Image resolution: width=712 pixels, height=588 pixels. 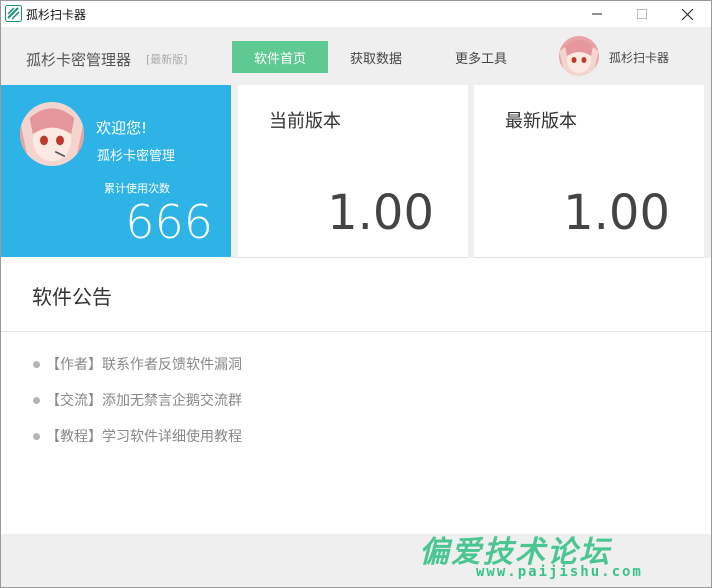 I want to click on list-item: 【作者】联系作者反馈软件漏洞, so click(x=137, y=364).